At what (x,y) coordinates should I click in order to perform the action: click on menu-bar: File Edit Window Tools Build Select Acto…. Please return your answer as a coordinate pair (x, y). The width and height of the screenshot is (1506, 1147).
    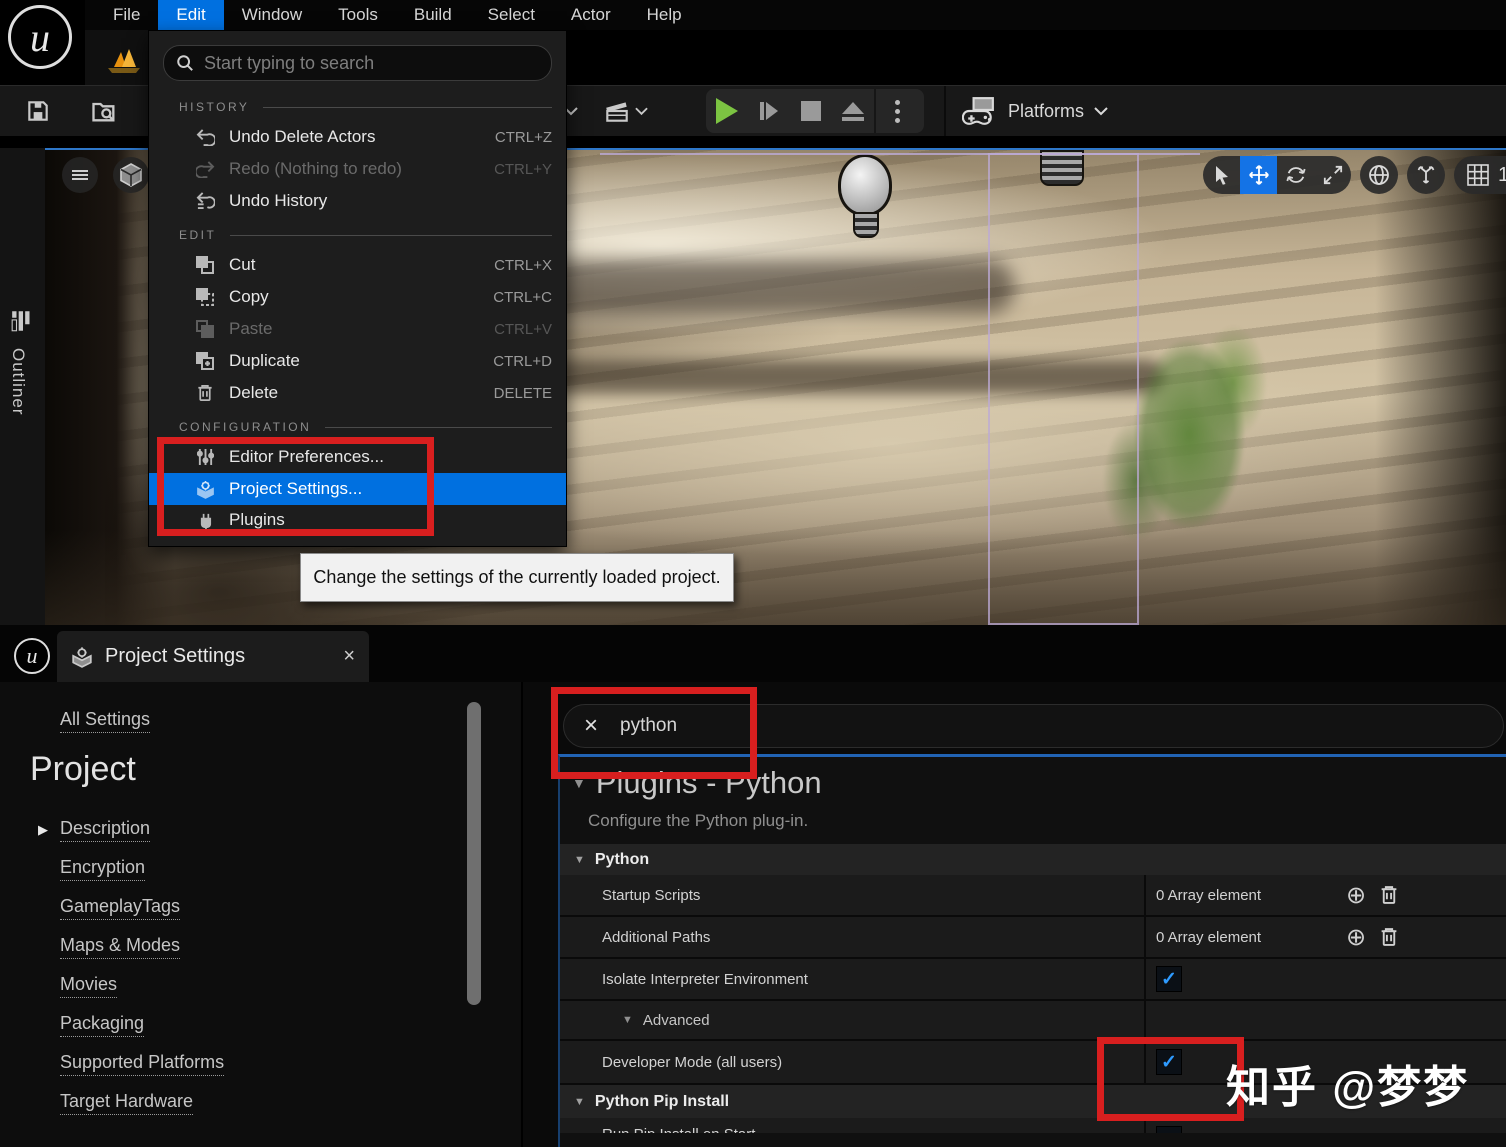
    Looking at the image, I should click on (753, 15).